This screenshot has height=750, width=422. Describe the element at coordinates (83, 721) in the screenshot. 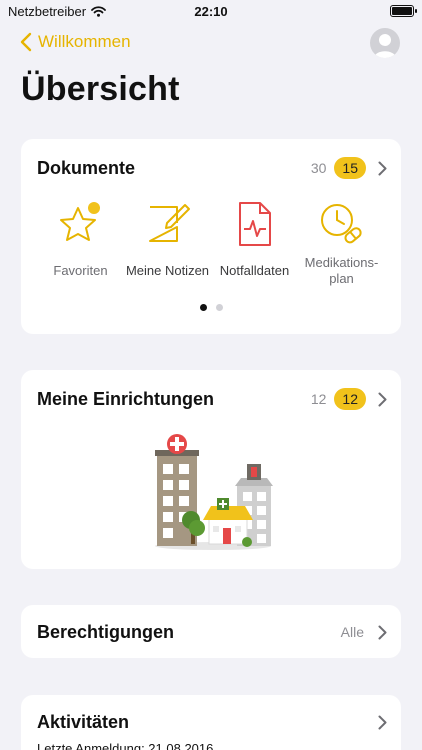

I see `activities-title: Aktivitäten` at that location.